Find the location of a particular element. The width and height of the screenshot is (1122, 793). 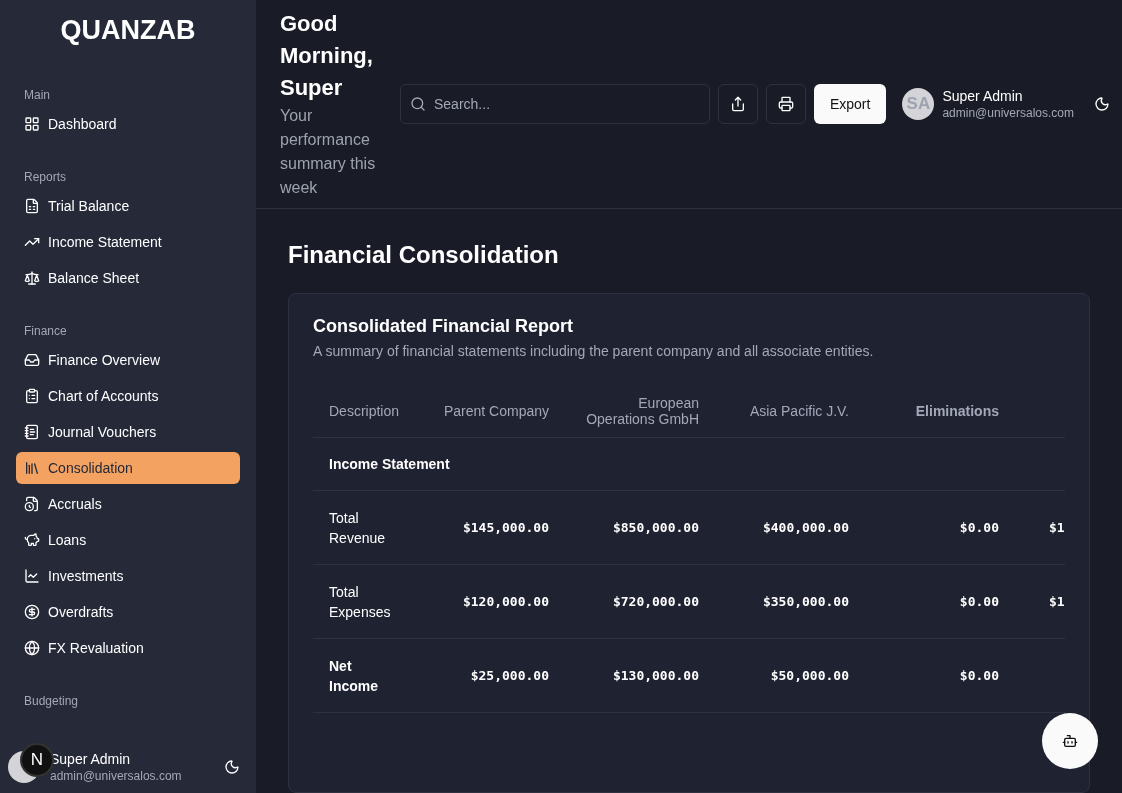

column-header: Asia Pacific J.V. is located at coordinates (790, 411).